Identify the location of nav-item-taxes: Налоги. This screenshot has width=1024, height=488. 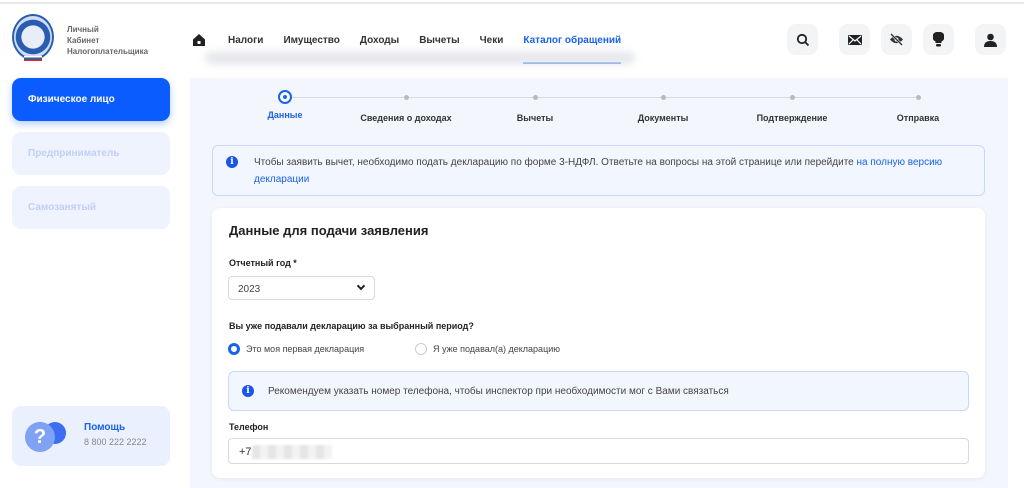
(245, 40).